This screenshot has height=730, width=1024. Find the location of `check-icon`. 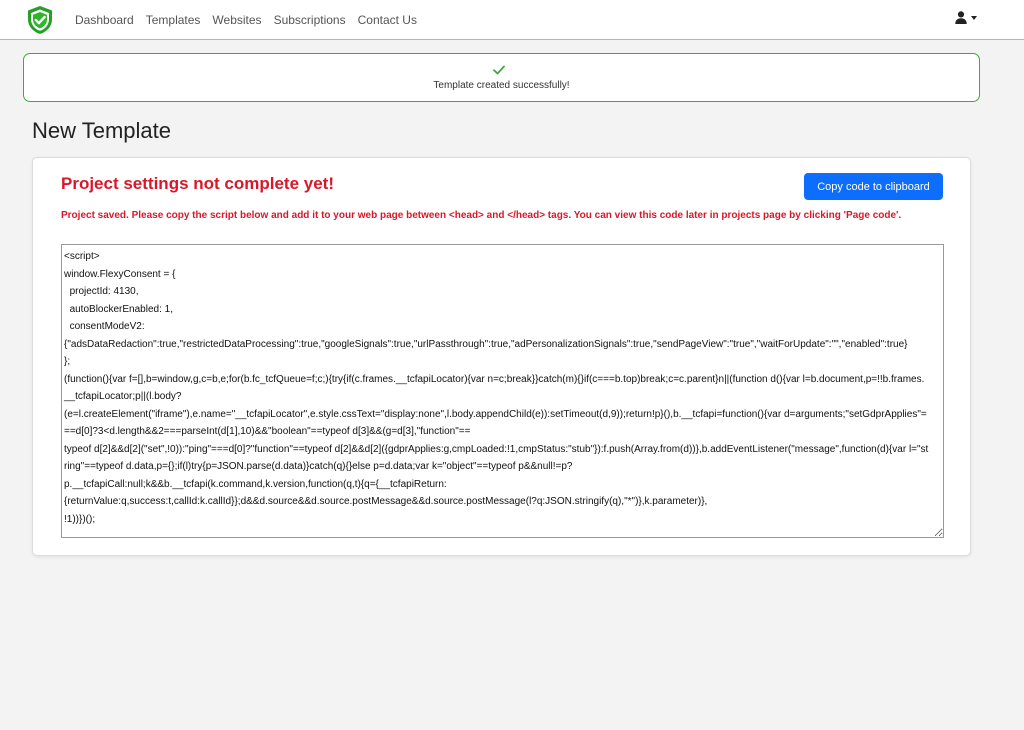

check-icon is located at coordinates (499, 70).